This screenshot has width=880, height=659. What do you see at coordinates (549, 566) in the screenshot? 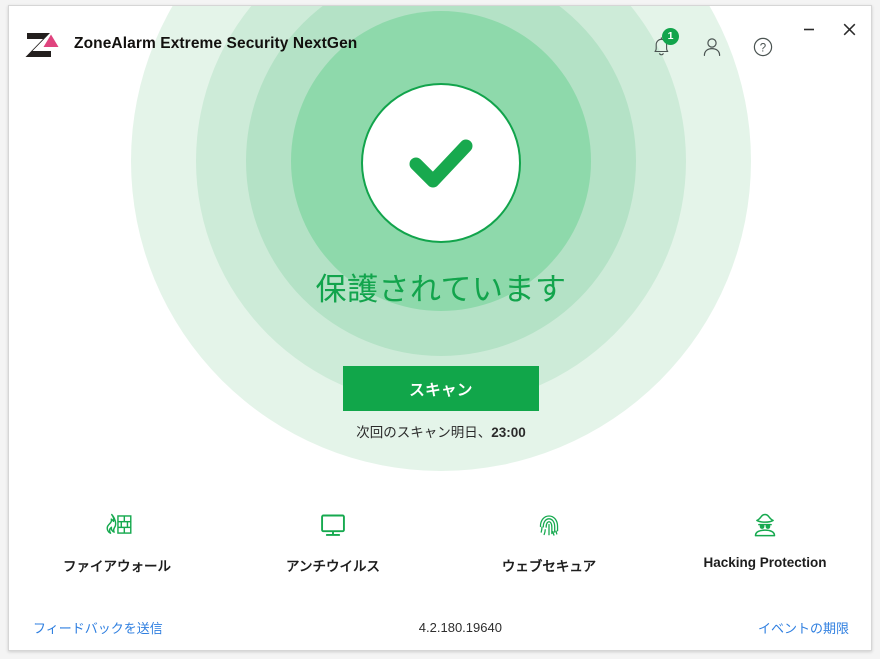
I see `feature-label: ウェブセキュア` at bounding box center [549, 566].